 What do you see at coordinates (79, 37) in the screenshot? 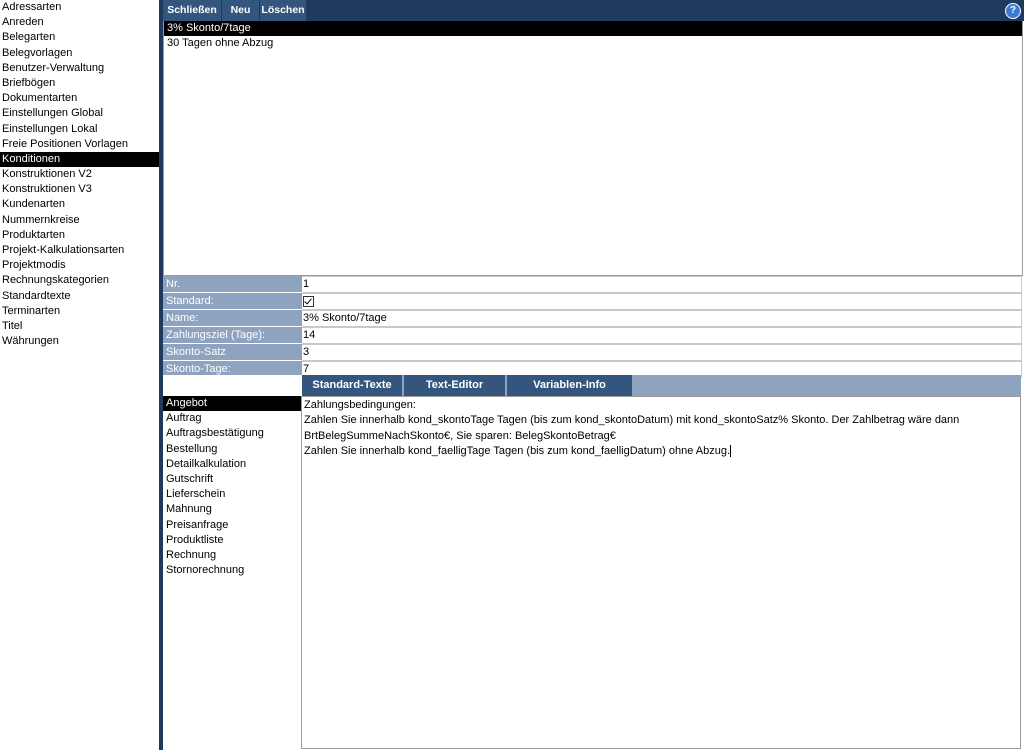
I see `nav-item-belegarten: Belegarten` at bounding box center [79, 37].